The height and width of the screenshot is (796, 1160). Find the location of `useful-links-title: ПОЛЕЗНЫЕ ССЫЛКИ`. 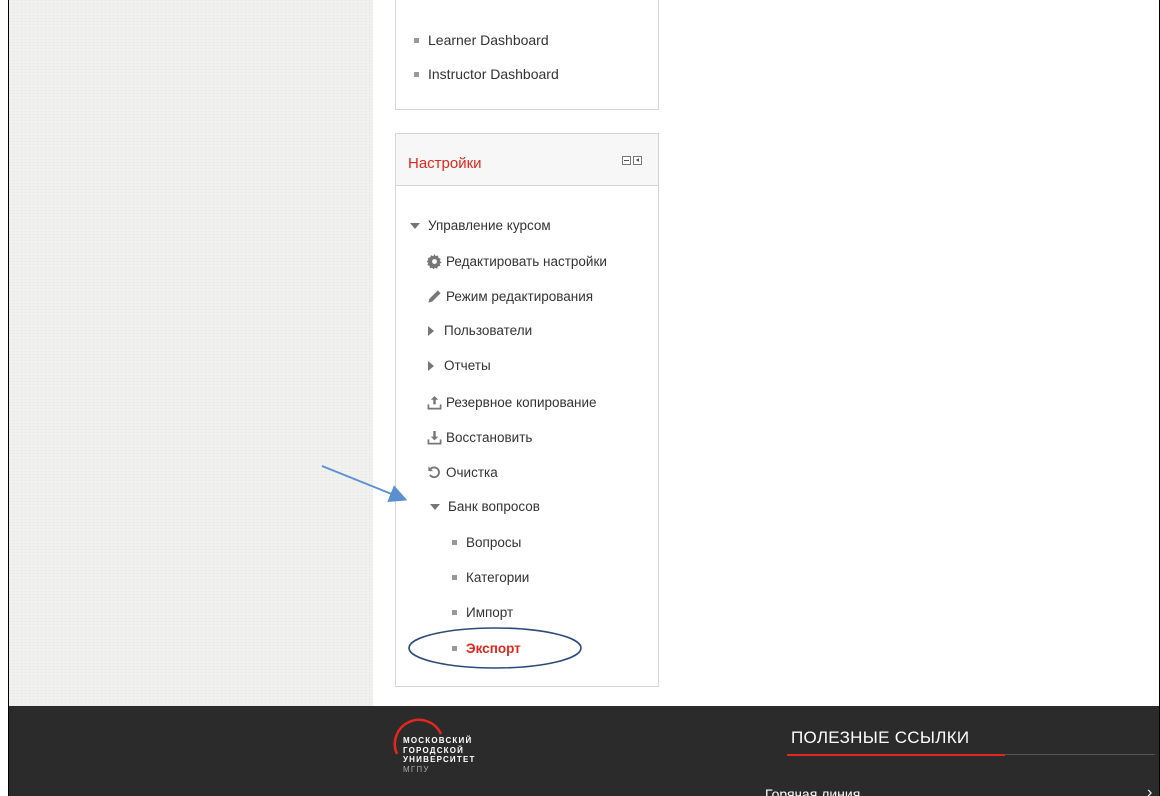

useful-links-title: ПОЛЕЗНЫЕ ССЫЛКИ is located at coordinates (880, 737).